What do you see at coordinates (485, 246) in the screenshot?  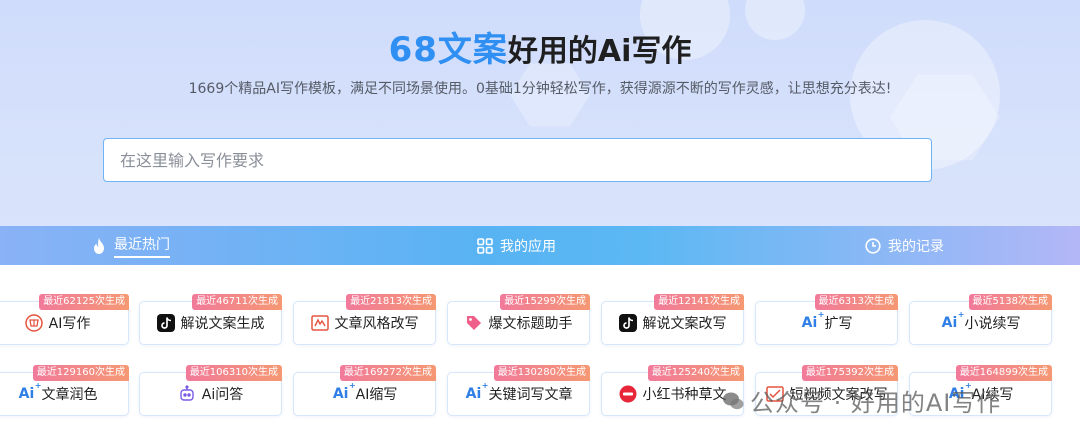 I see `grid-icon` at bounding box center [485, 246].